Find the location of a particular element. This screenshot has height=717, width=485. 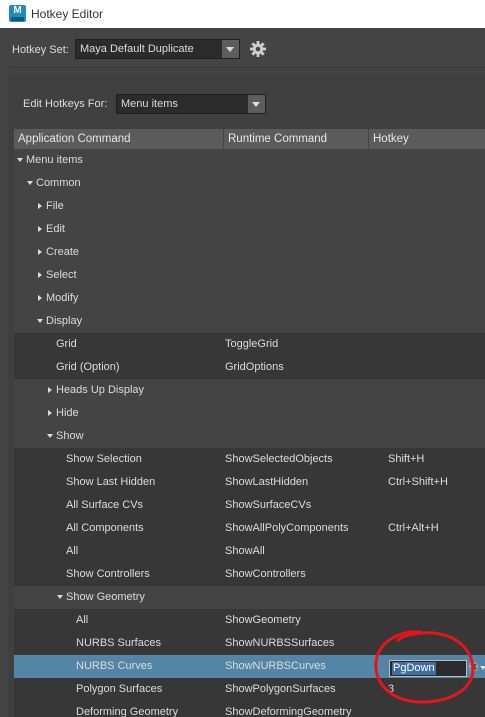

tree-row-file: File is located at coordinates (249, 206).